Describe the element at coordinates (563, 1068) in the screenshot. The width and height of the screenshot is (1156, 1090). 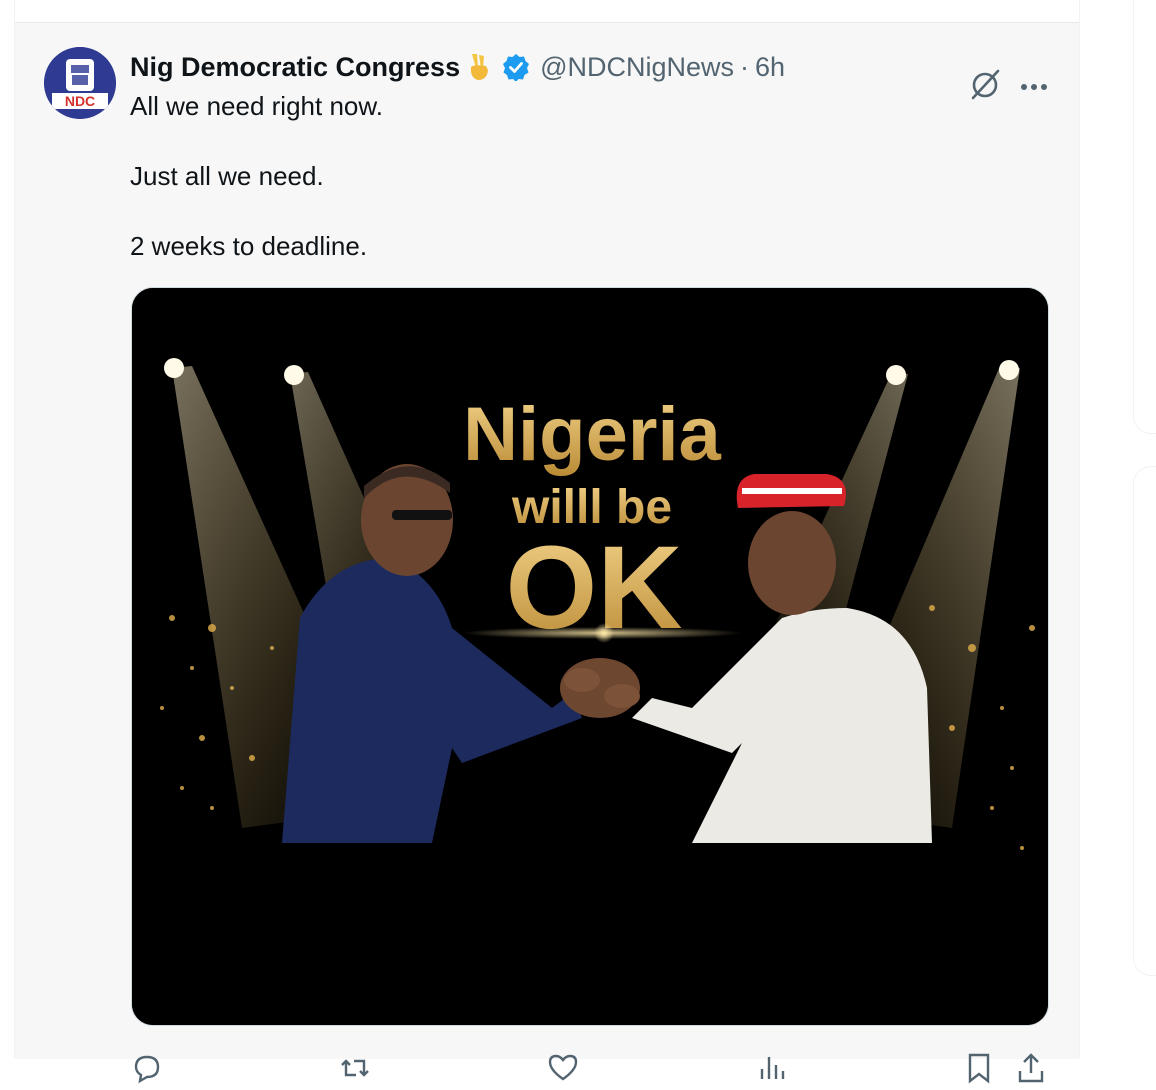
I see `like-icon` at that location.